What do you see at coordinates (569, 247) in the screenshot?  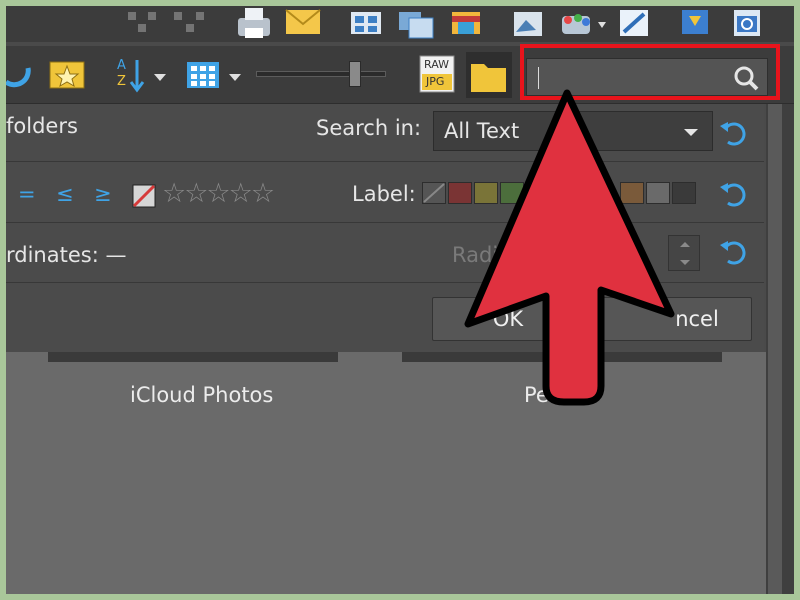 I see `pointer-arrow-icon` at bounding box center [569, 247].